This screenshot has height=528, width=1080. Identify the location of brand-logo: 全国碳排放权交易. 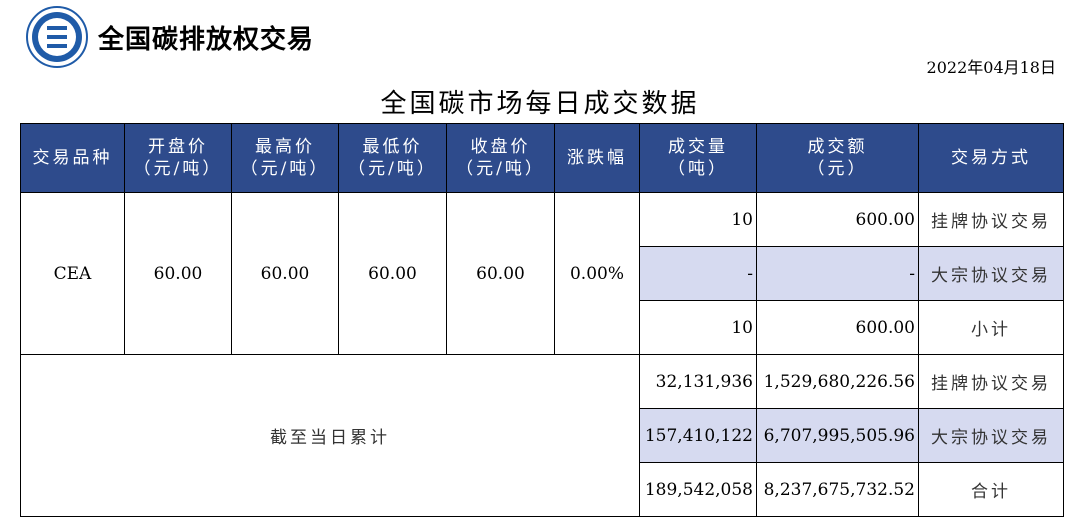
(170, 37).